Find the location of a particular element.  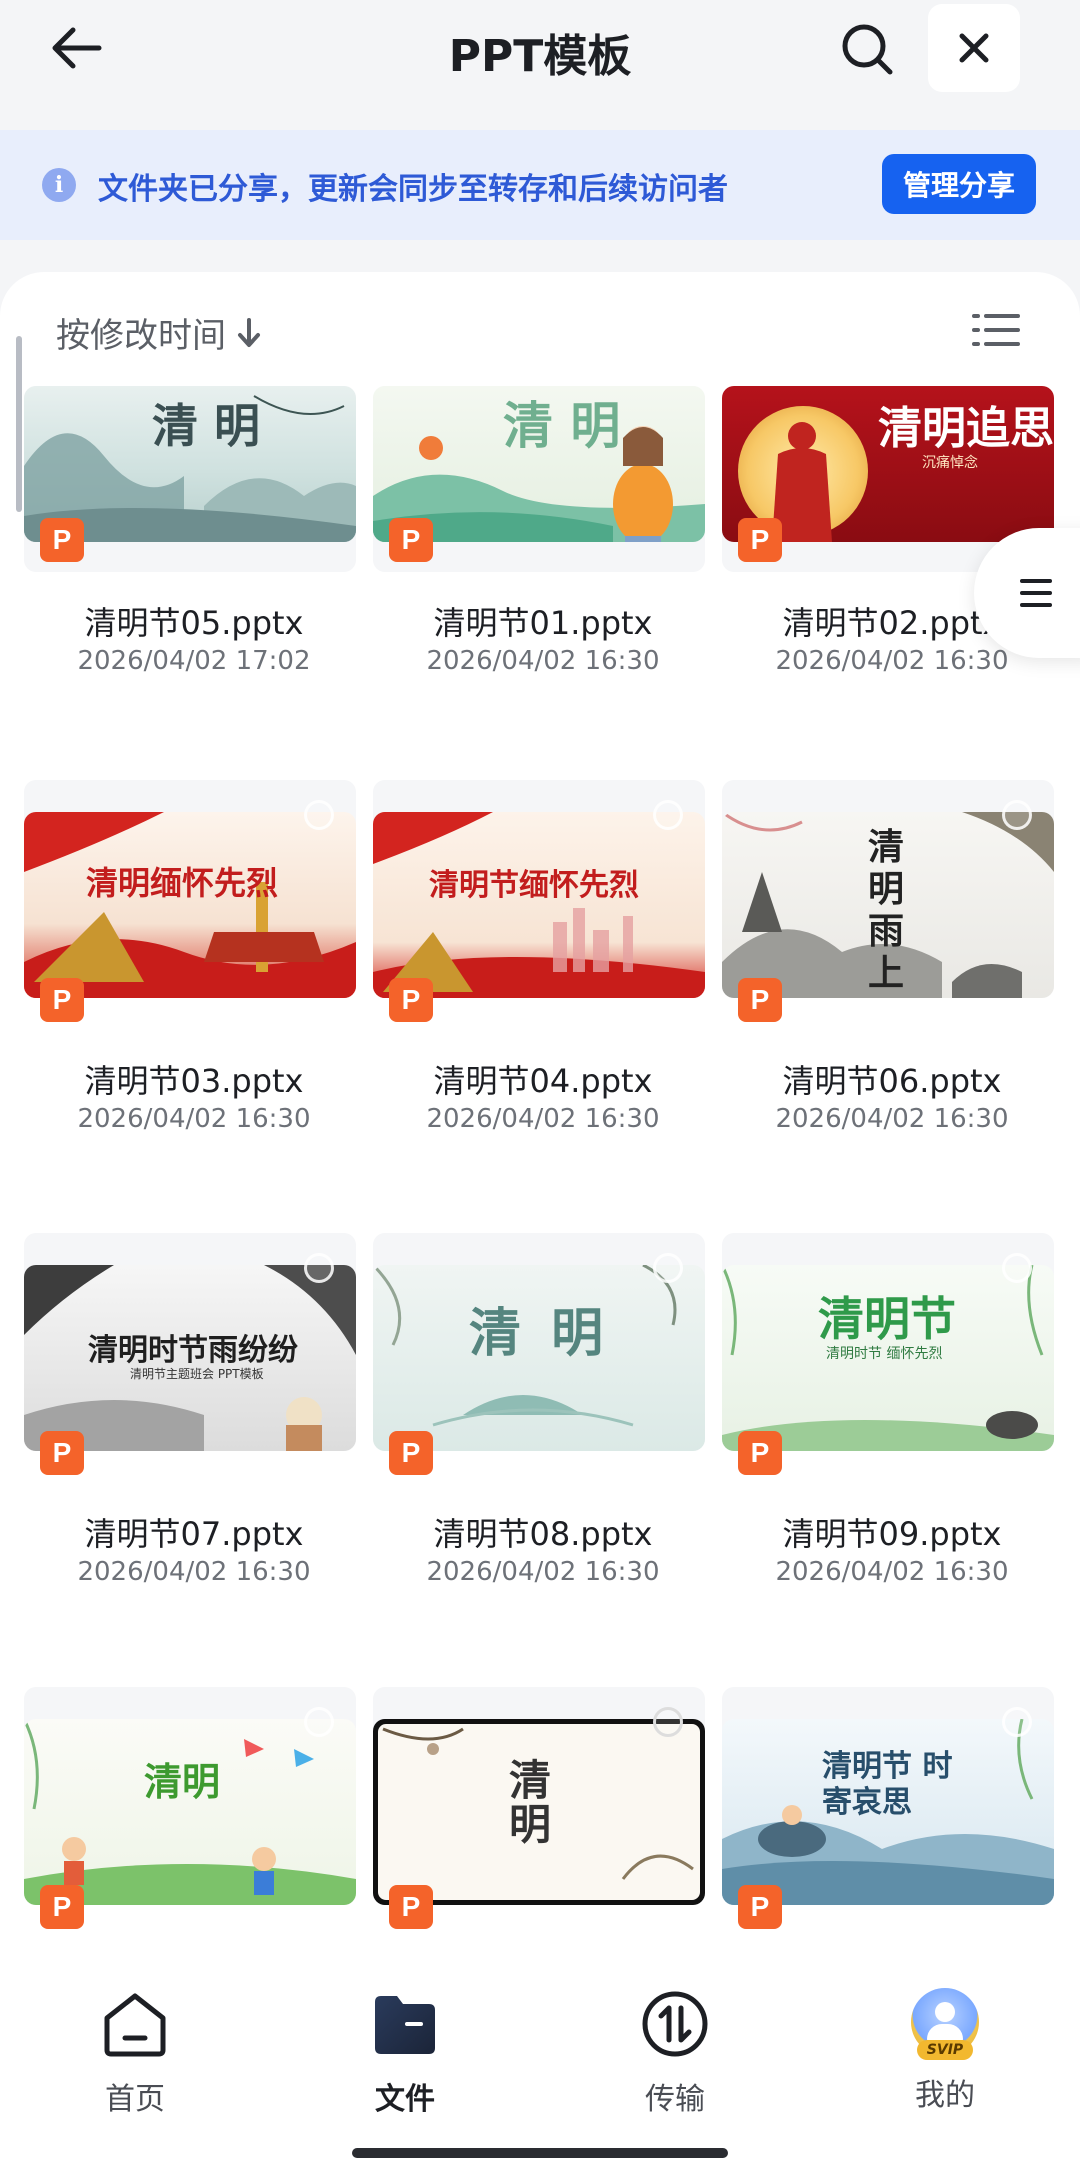

bottom-navigation: 首页 文件 传输 SVIP 我的 is located at coordinates (540, 2064).